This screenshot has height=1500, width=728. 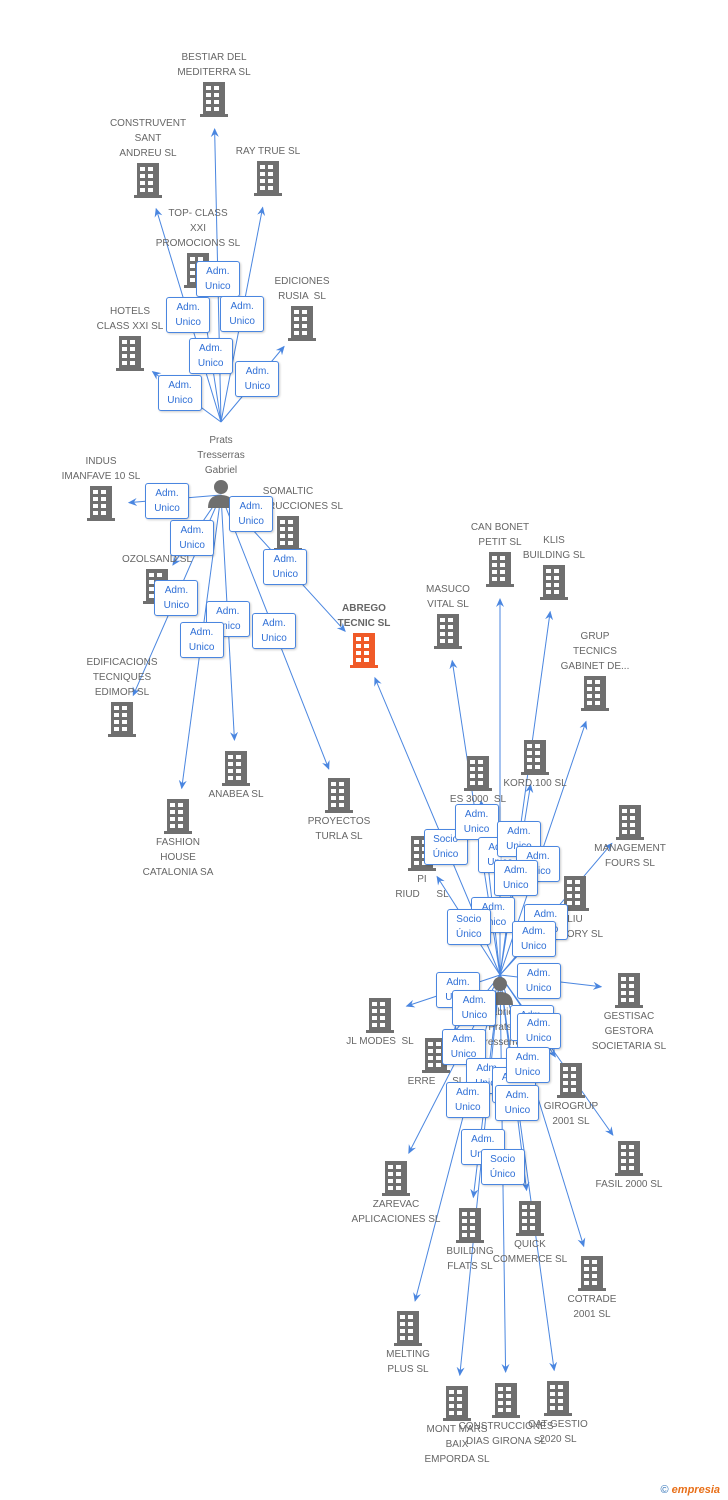 What do you see at coordinates (198, 228) in the screenshot?
I see `node-label: TOP- CLASS XXI PROMOCIONS SL` at bounding box center [198, 228].